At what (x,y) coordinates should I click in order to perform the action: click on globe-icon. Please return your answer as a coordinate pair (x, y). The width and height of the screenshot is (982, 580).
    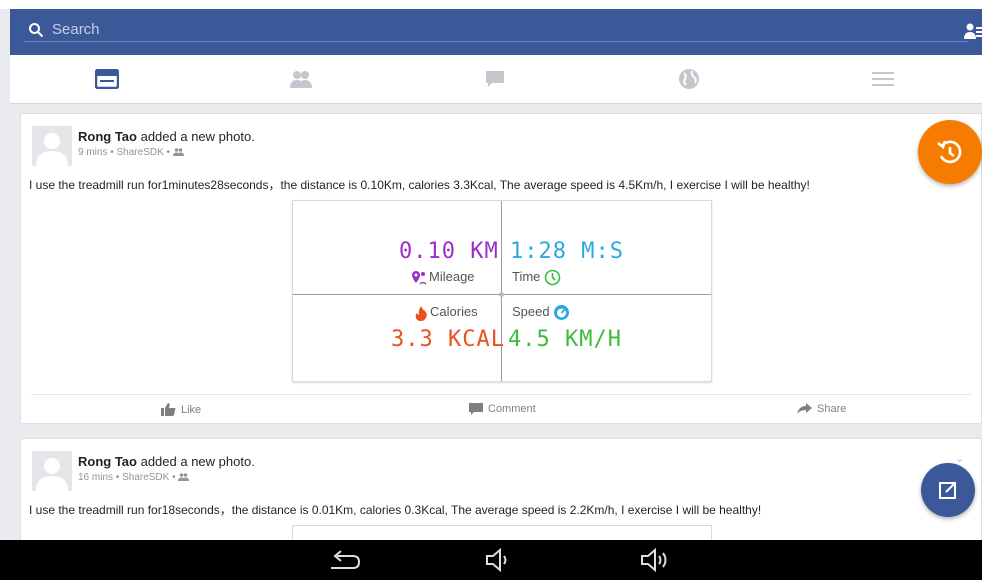
    Looking at the image, I should click on (689, 79).